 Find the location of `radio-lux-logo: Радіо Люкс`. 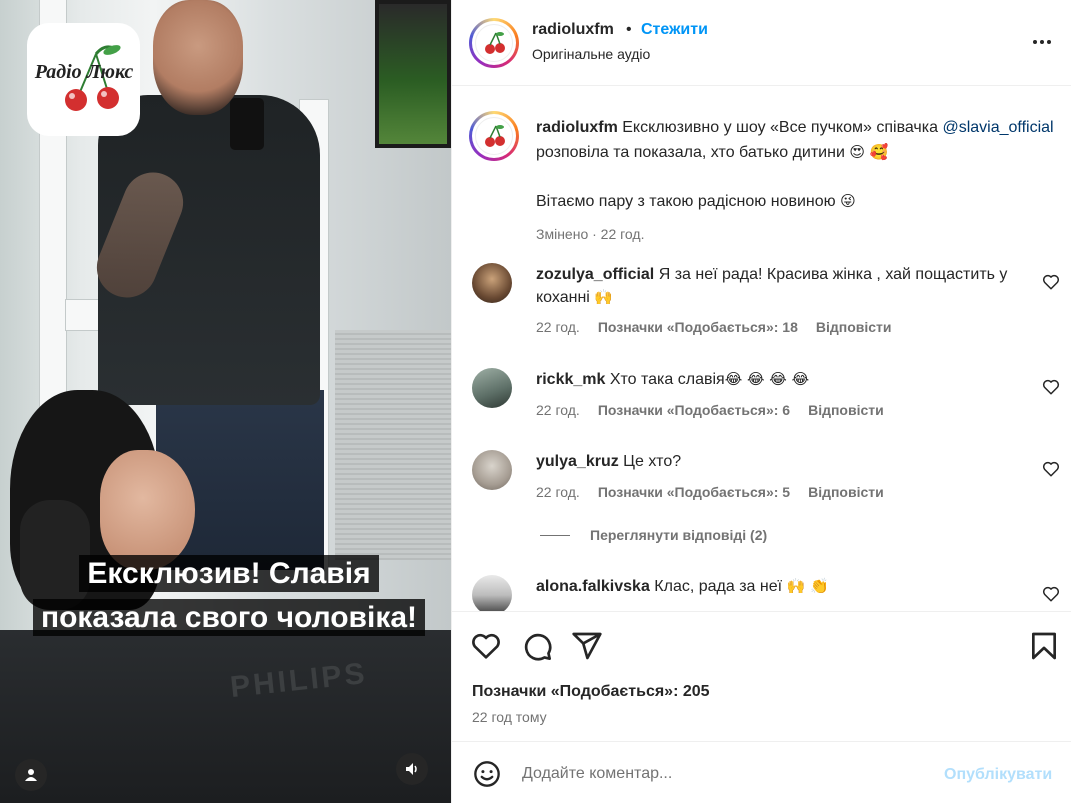

radio-lux-logo: Радіо Люкс is located at coordinates (83, 79).